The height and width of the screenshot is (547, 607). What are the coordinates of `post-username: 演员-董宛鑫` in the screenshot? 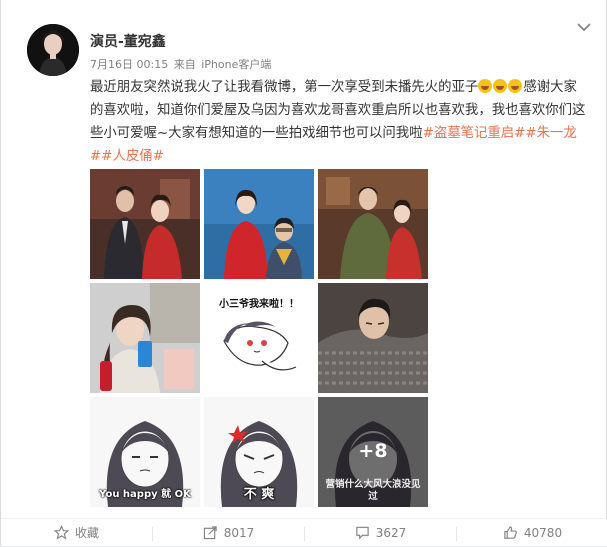 It's located at (128, 41).